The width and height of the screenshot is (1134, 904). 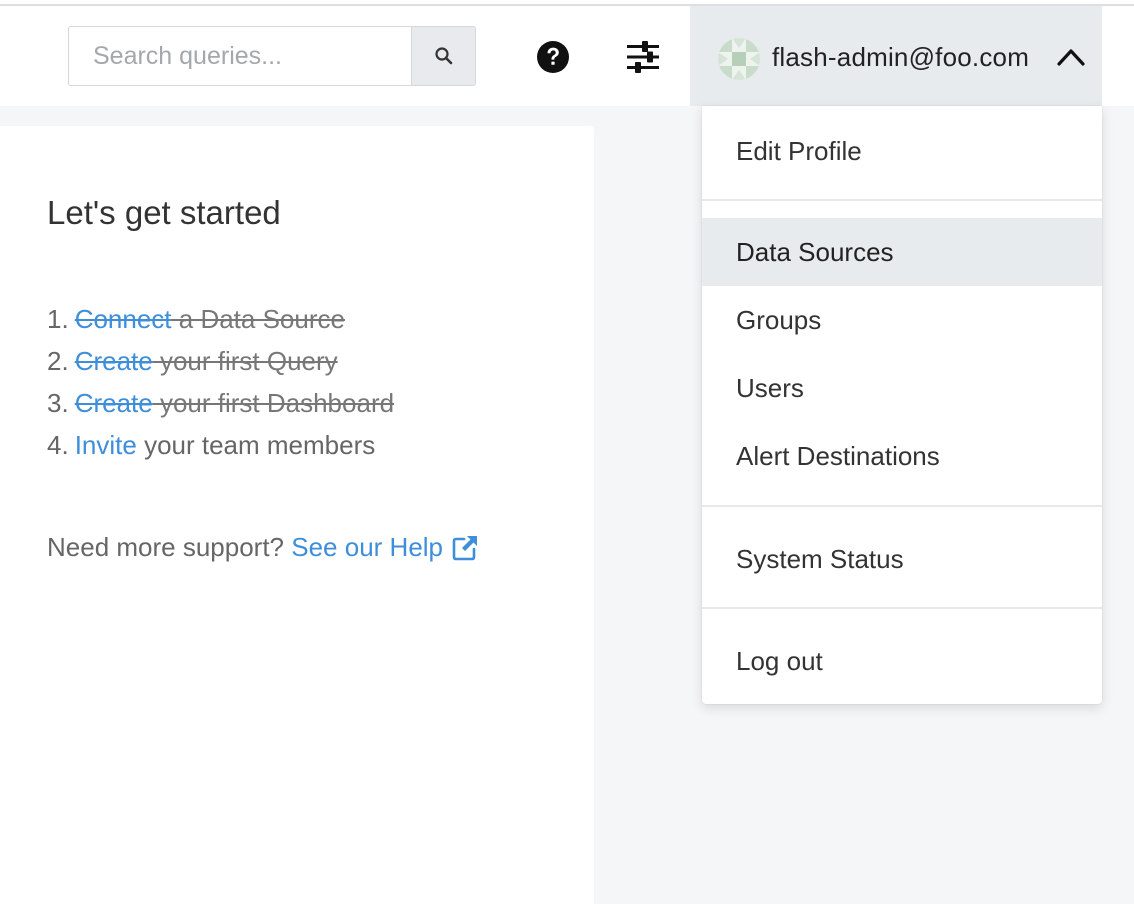 What do you see at coordinates (169, 547) in the screenshot?
I see `support-text: Need more support?` at bounding box center [169, 547].